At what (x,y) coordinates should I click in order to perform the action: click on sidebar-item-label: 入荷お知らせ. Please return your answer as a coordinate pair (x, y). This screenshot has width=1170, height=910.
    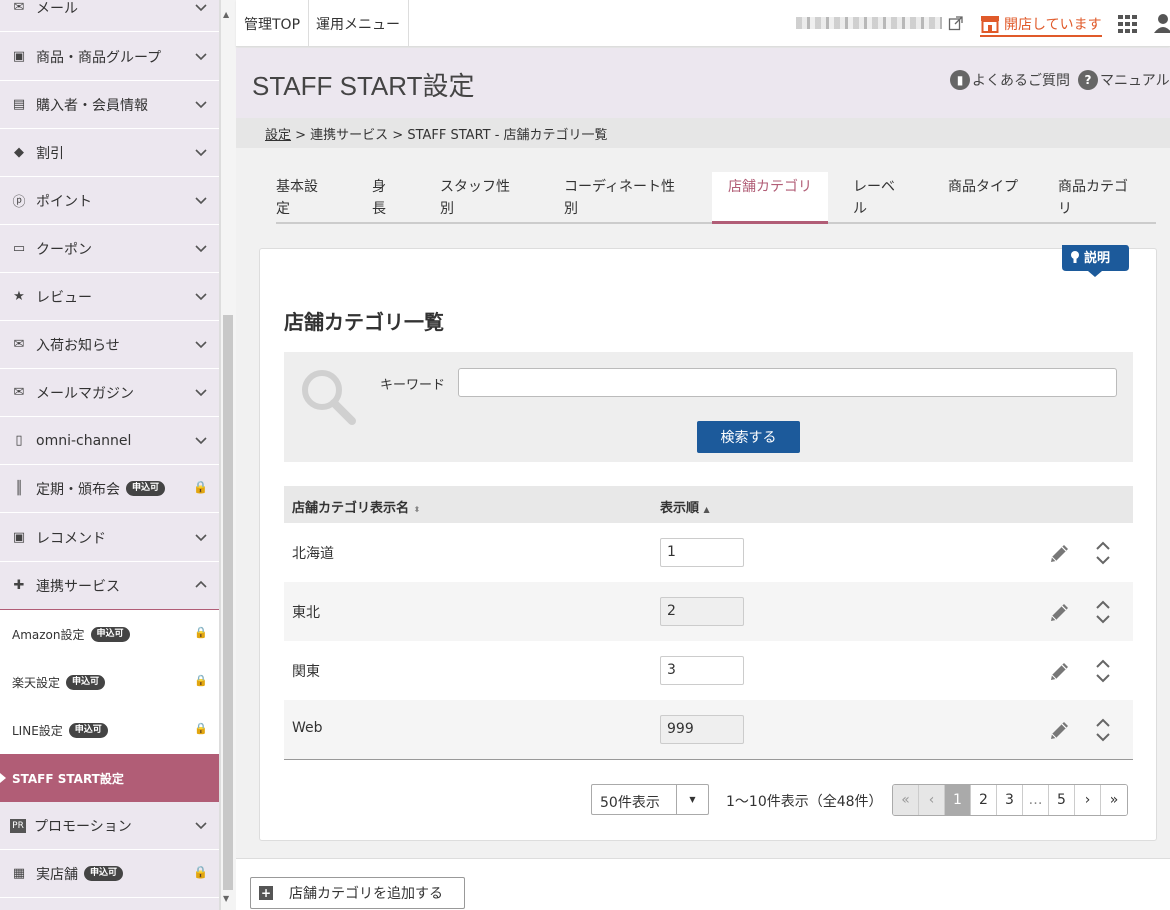
    Looking at the image, I should click on (78, 345).